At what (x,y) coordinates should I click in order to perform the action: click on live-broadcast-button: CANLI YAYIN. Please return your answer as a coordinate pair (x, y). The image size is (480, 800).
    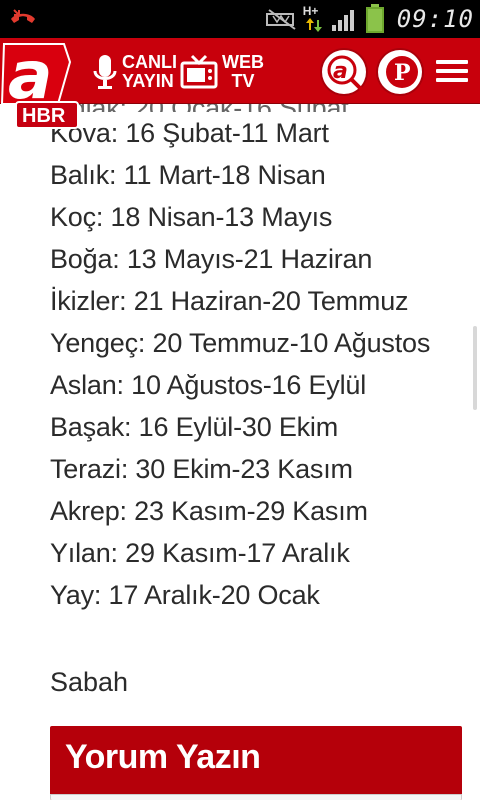
    Looking at the image, I should click on (134, 72).